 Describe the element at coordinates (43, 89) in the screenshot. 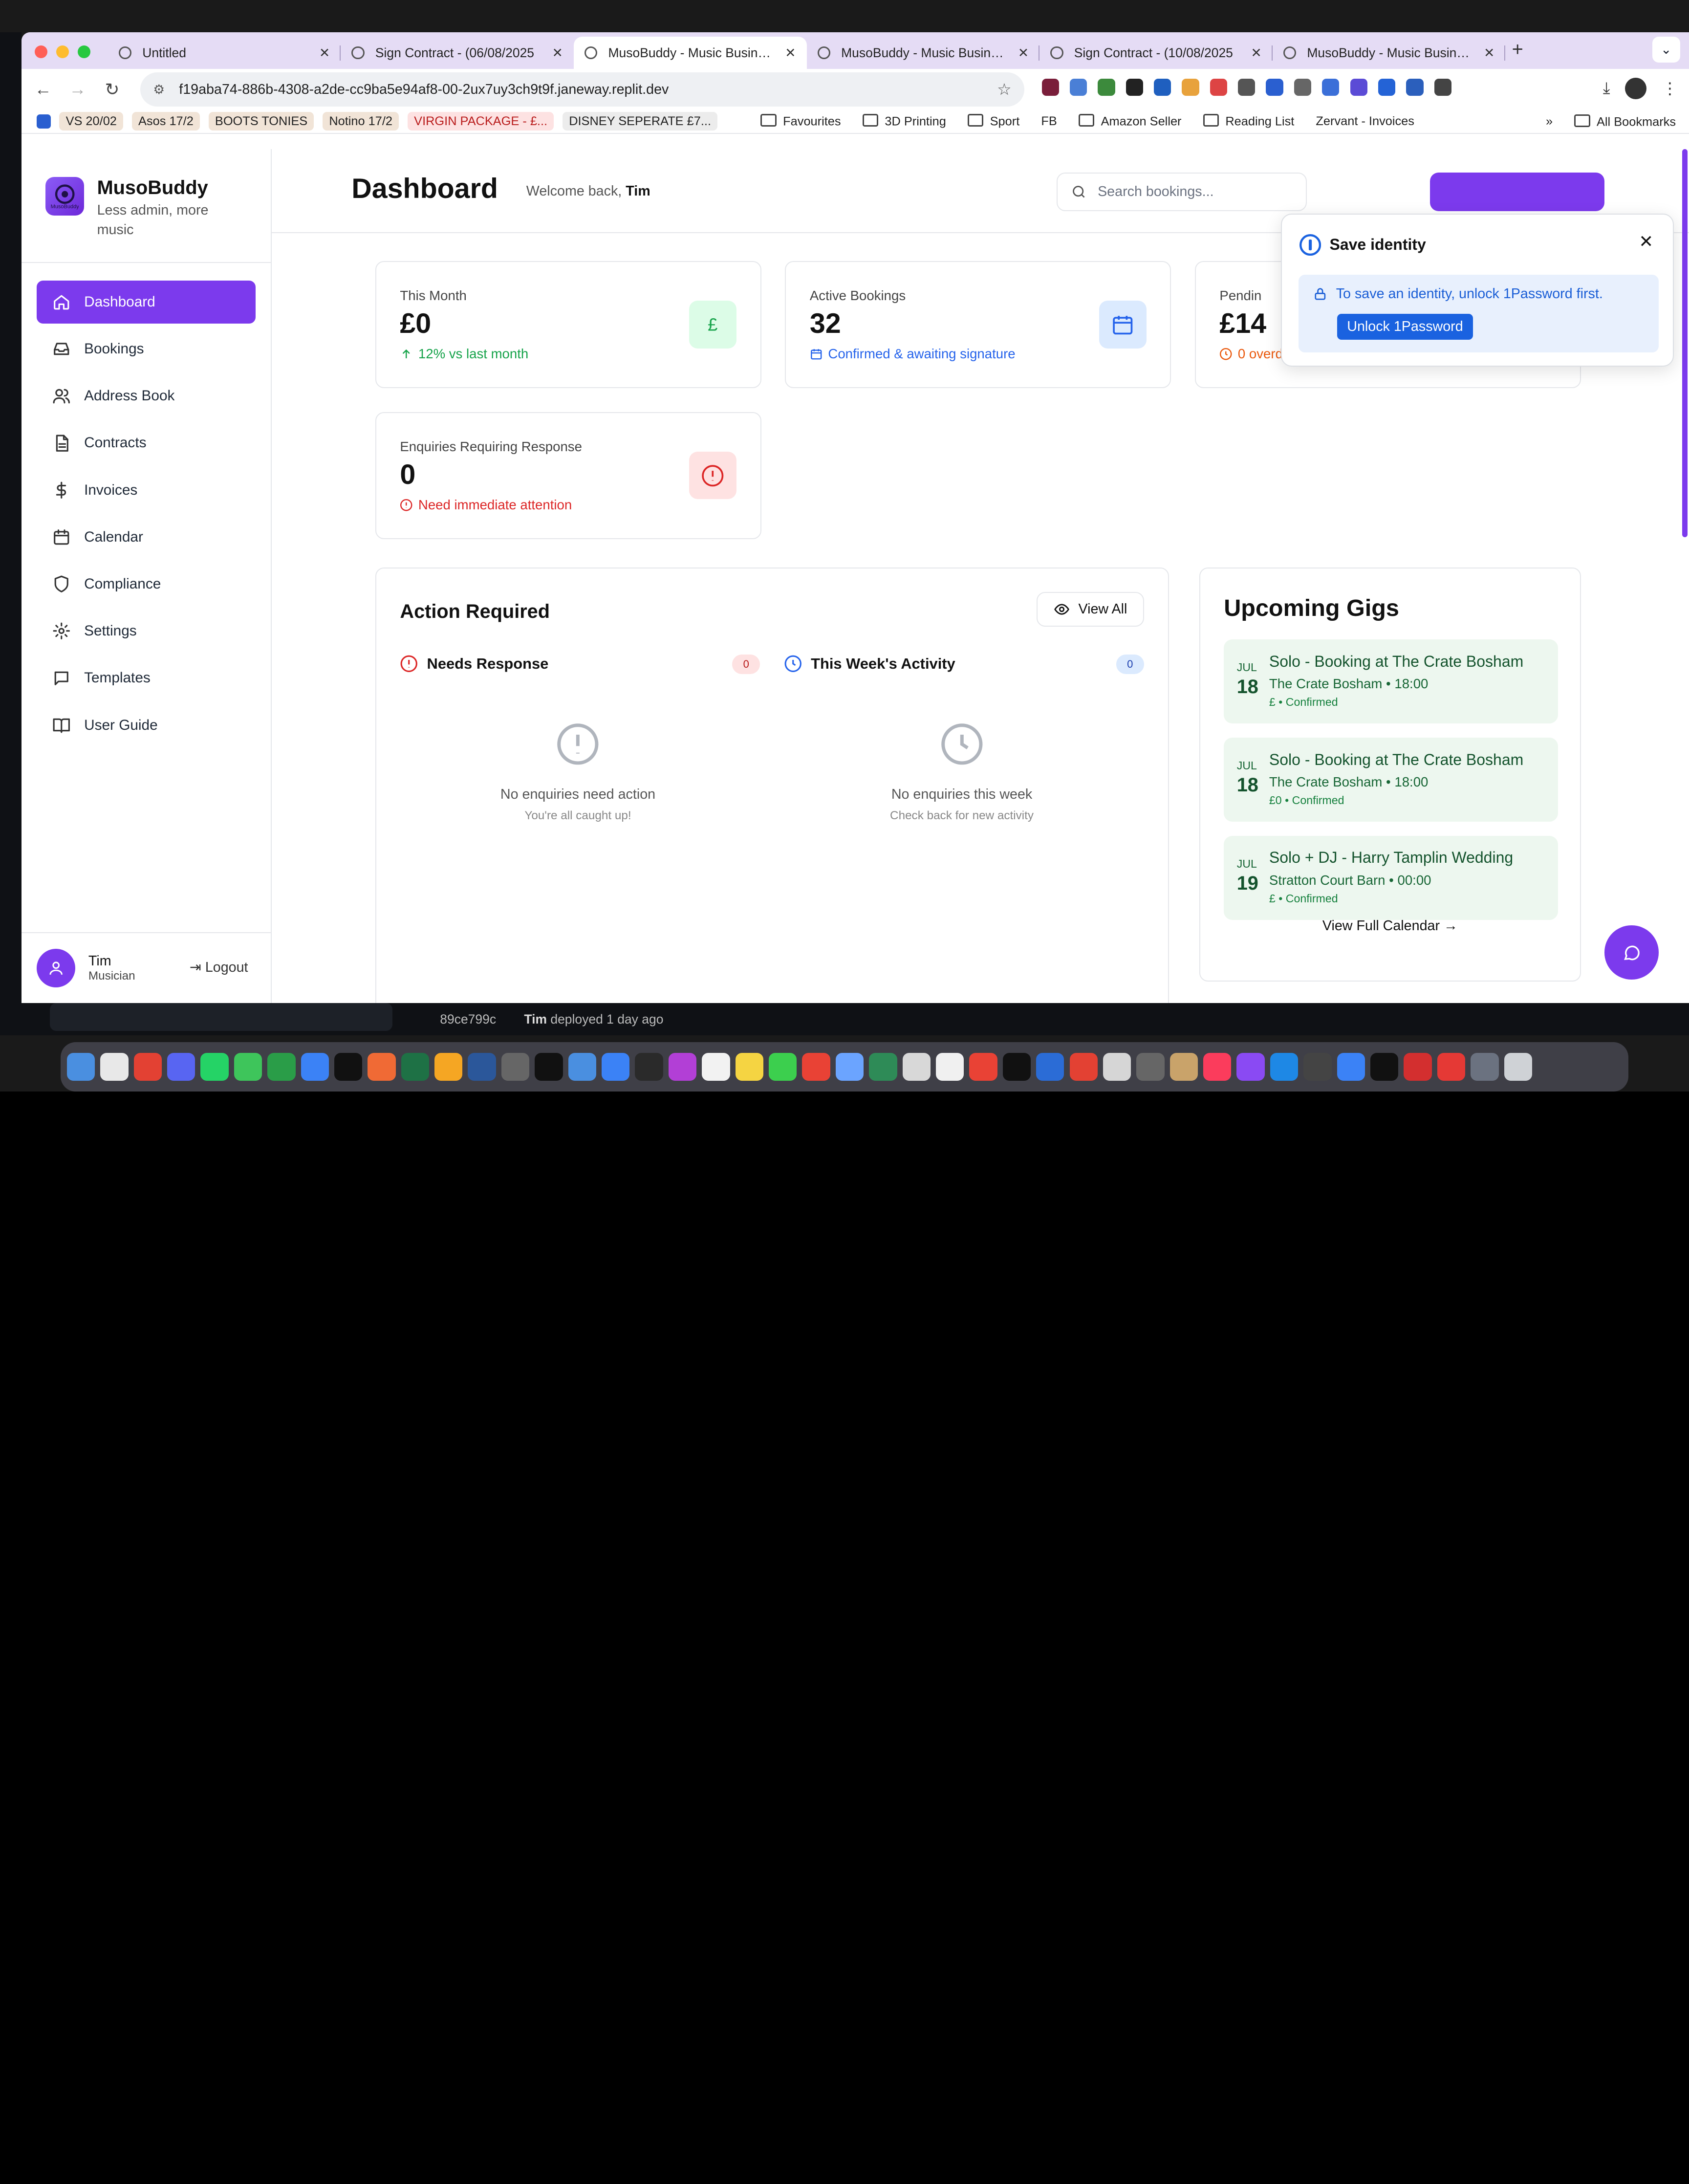

I see `back-arrow-icon: ←` at that location.